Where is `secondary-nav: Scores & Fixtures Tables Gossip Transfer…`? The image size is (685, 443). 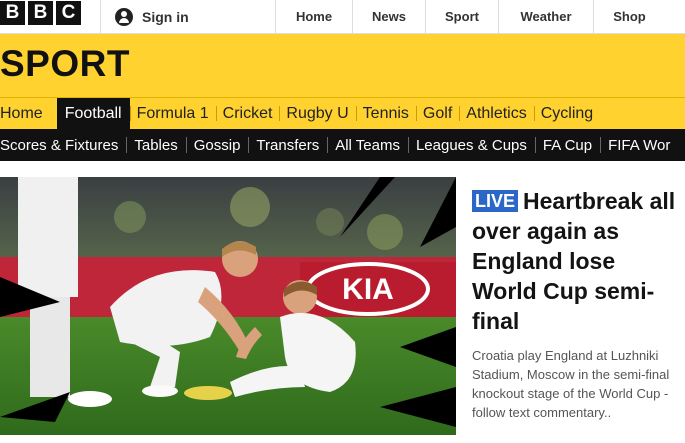
secondary-nav: Scores & Fixtures Tables Gossip Transfer… is located at coordinates (342, 145).